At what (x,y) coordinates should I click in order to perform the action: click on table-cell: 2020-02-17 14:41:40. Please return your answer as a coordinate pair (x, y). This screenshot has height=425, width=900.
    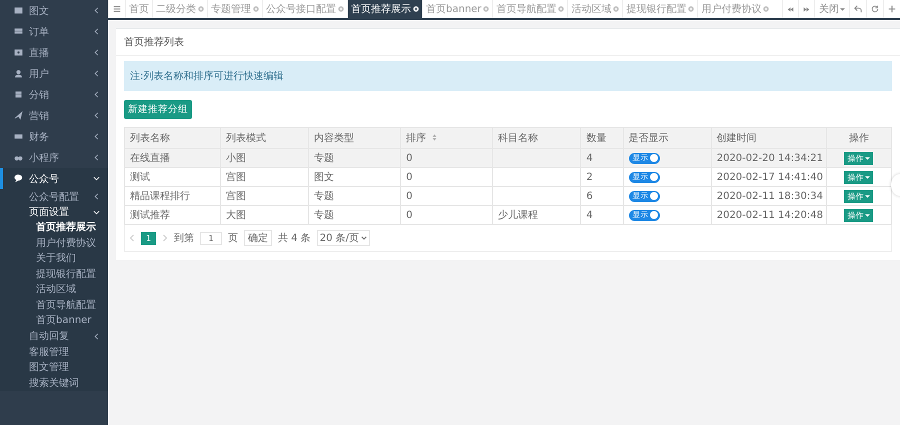
    Looking at the image, I should click on (768, 177).